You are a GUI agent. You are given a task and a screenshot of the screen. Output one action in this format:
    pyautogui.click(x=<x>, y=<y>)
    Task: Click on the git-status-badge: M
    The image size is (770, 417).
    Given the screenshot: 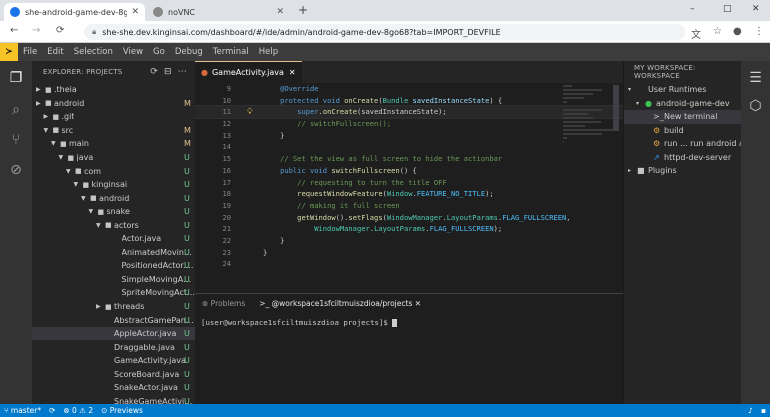 What is the action you would take?
    pyautogui.click(x=187, y=130)
    